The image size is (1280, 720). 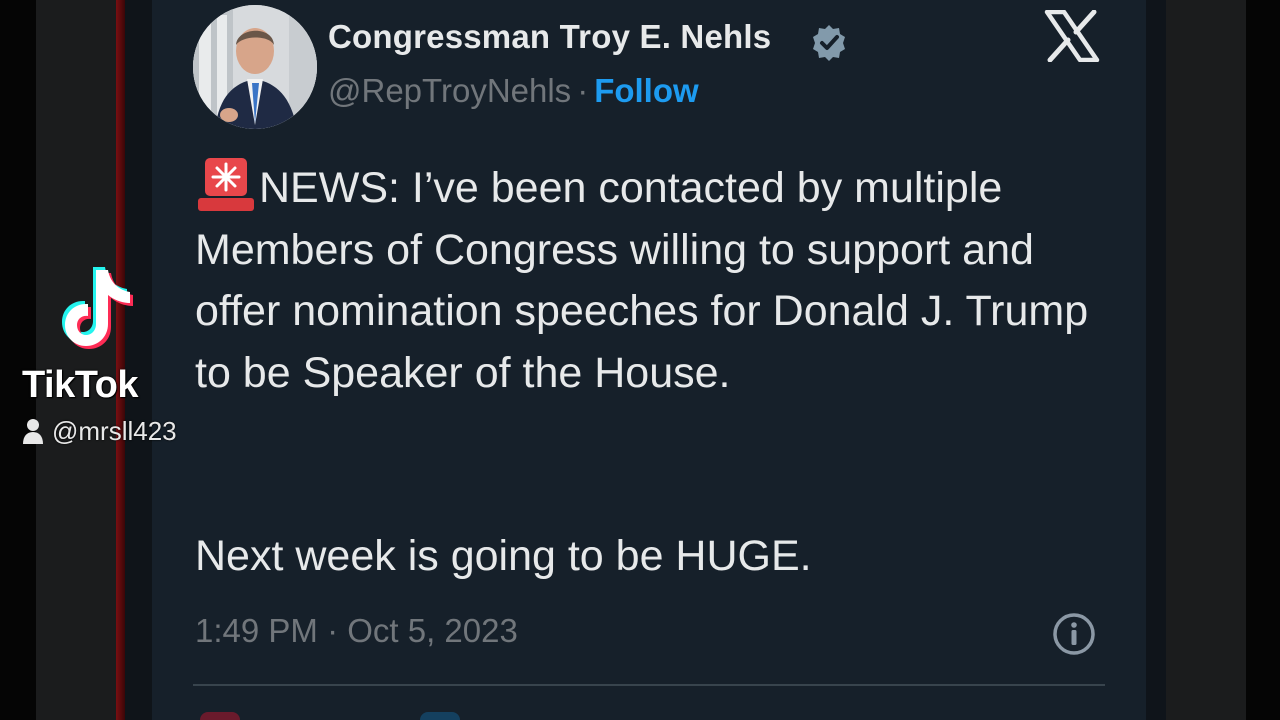 What do you see at coordinates (33, 431) in the screenshot?
I see `user-icon` at bounding box center [33, 431].